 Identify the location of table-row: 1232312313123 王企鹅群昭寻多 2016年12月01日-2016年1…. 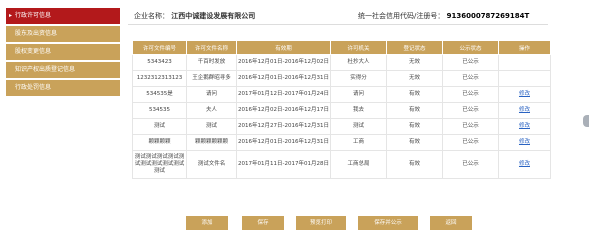
(341, 78).